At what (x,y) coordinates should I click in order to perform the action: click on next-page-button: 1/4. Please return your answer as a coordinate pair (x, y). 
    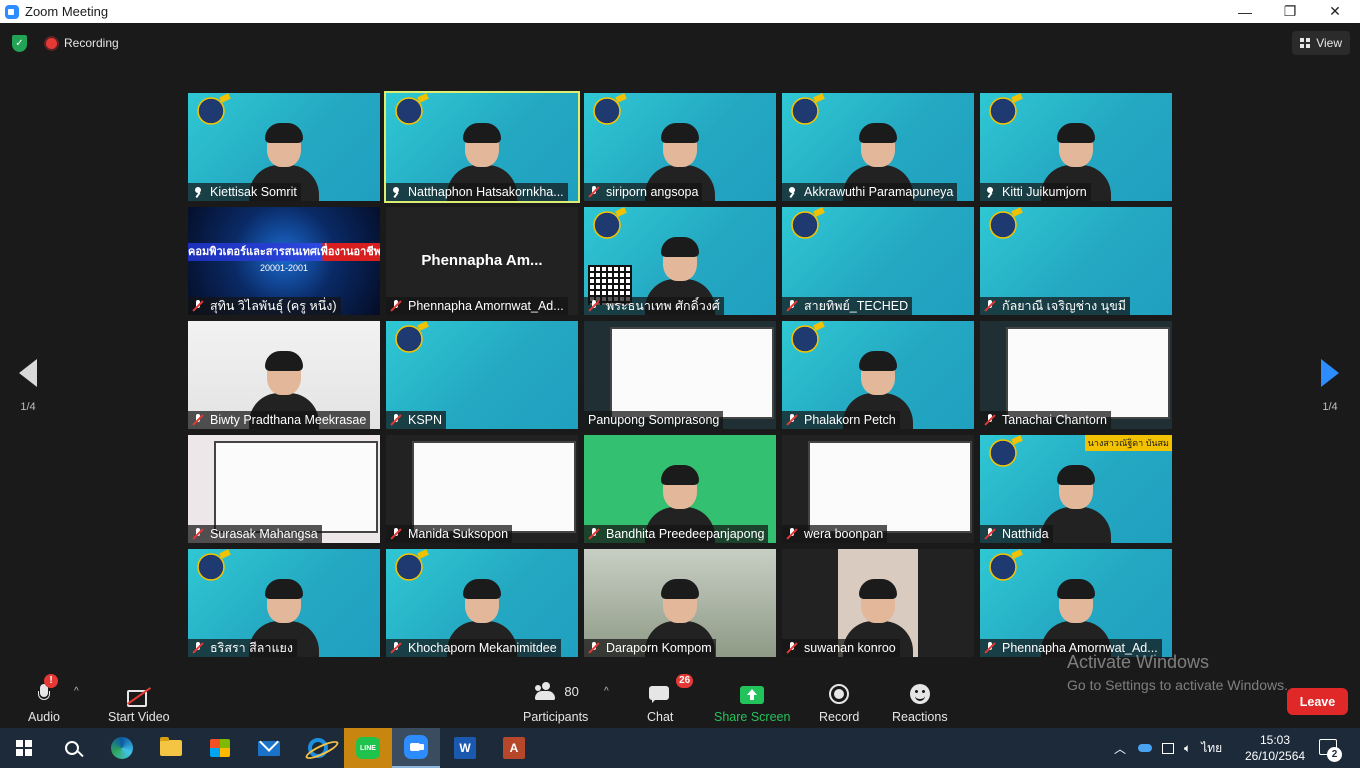
    Looking at the image, I should click on (1330, 385).